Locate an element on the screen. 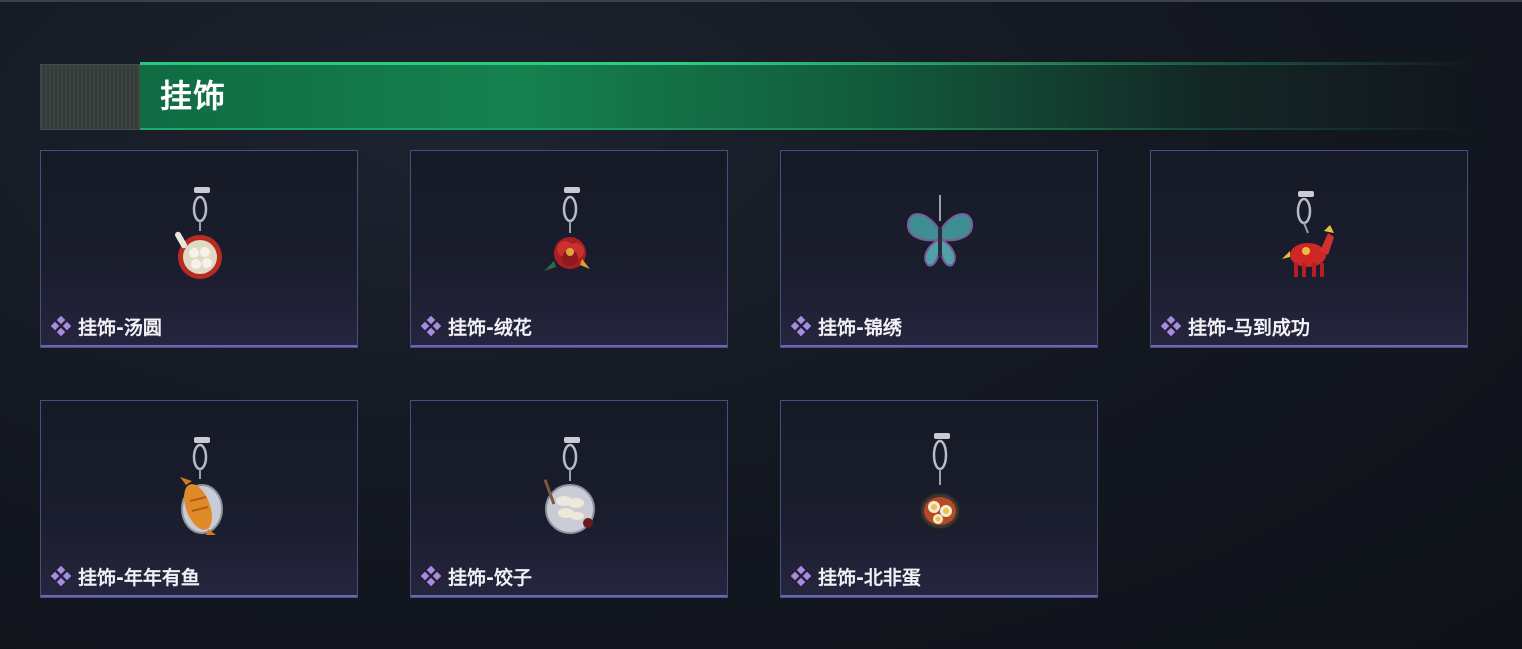 The width and height of the screenshot is (1522, 649). shakshuka-pan-charm-icon is located at coordinates (940, 481).